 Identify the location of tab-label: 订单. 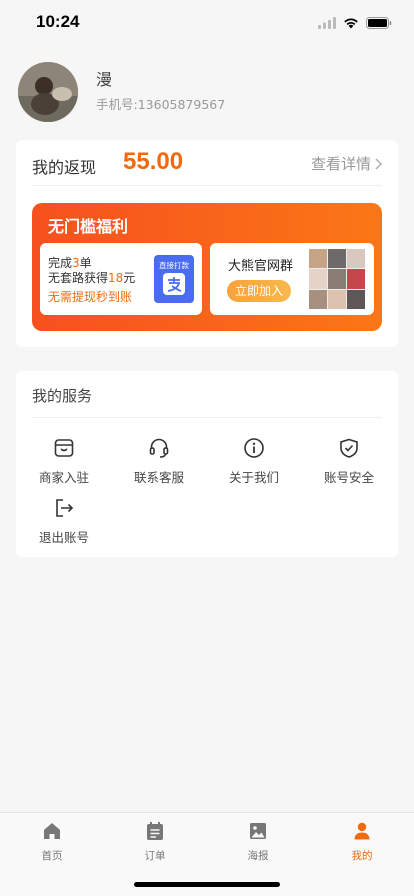
(155, 856).